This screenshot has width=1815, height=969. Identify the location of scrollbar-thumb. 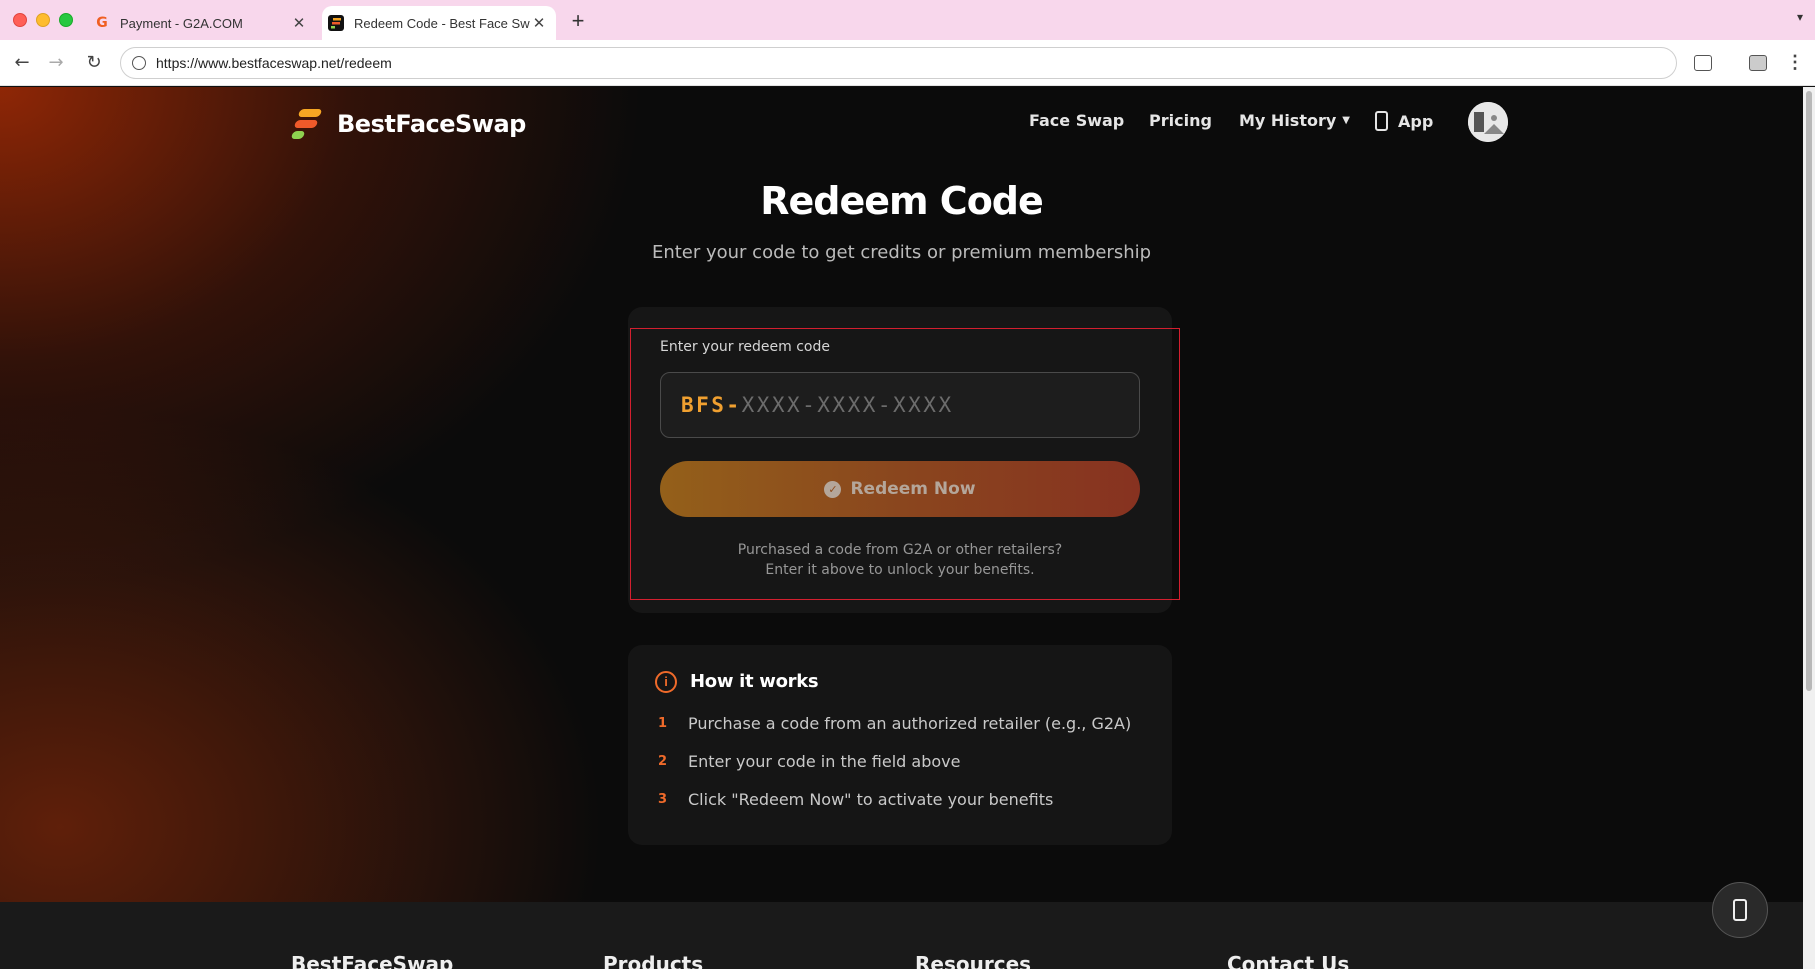
(1809, 391).